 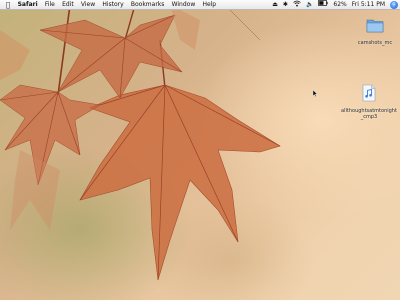 I want to click on mouse-cursor-icon, so click(x=315, y=93).